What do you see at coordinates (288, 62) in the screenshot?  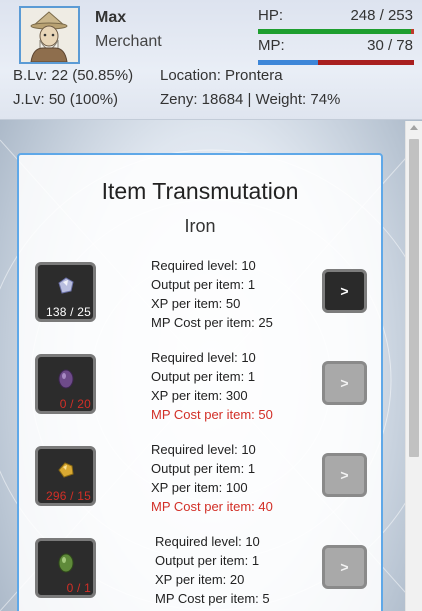 I see `mp-bar-fill` at bounding box center [288, 62].